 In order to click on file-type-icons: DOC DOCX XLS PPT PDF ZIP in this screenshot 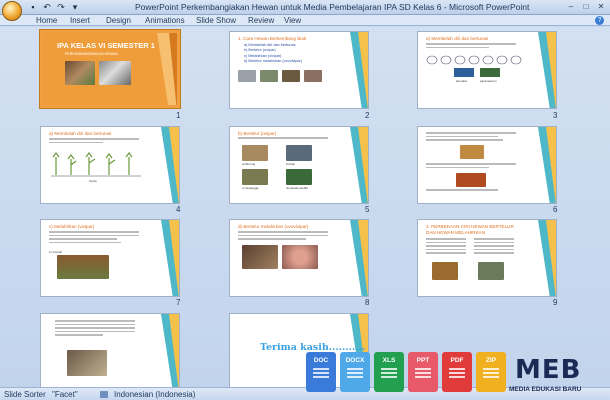, I will do `click(406, 376)`.